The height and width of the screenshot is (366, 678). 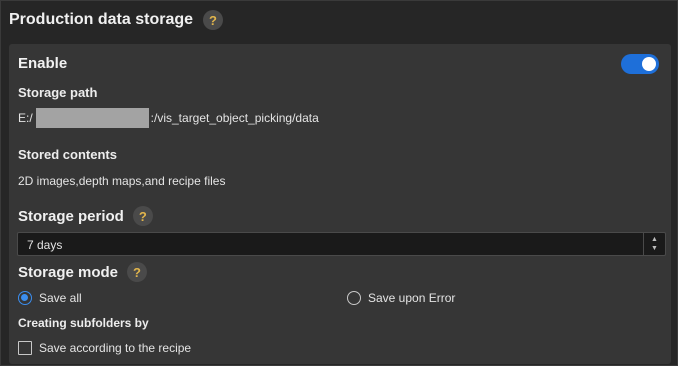 I want to click on save-by-recipe-label: Save according to the recipe, so click(x=115, y=348).